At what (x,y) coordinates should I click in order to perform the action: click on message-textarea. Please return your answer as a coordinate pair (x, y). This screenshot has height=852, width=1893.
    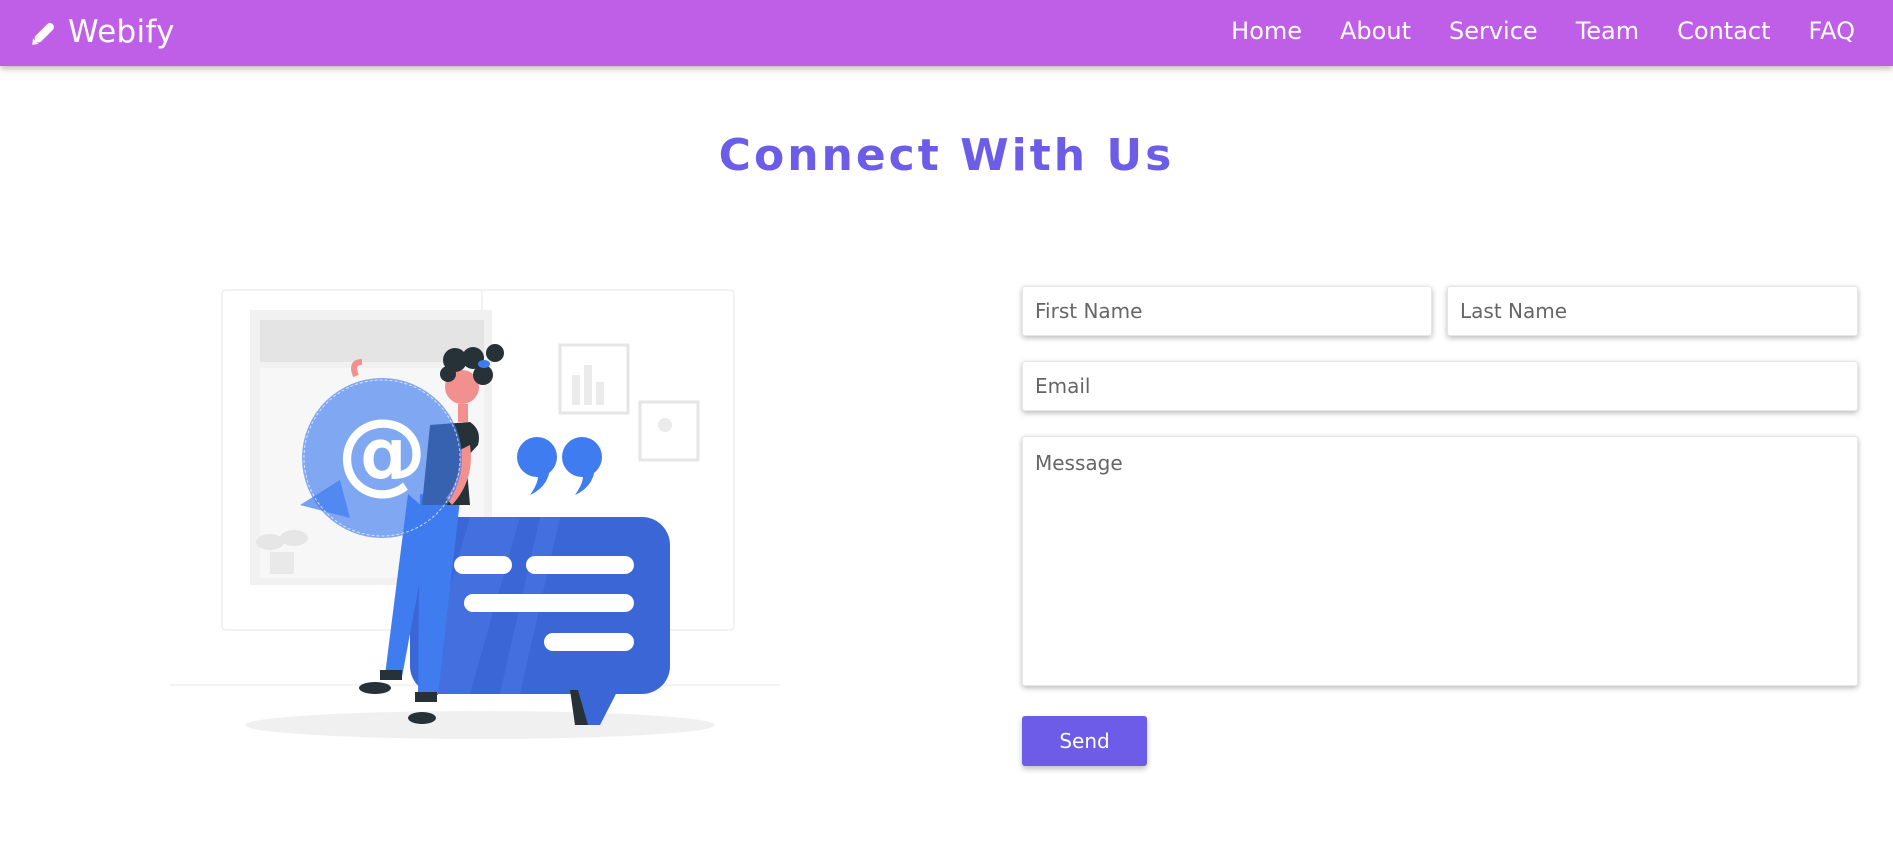
    Looking at the image, I should click on (1440, 561).